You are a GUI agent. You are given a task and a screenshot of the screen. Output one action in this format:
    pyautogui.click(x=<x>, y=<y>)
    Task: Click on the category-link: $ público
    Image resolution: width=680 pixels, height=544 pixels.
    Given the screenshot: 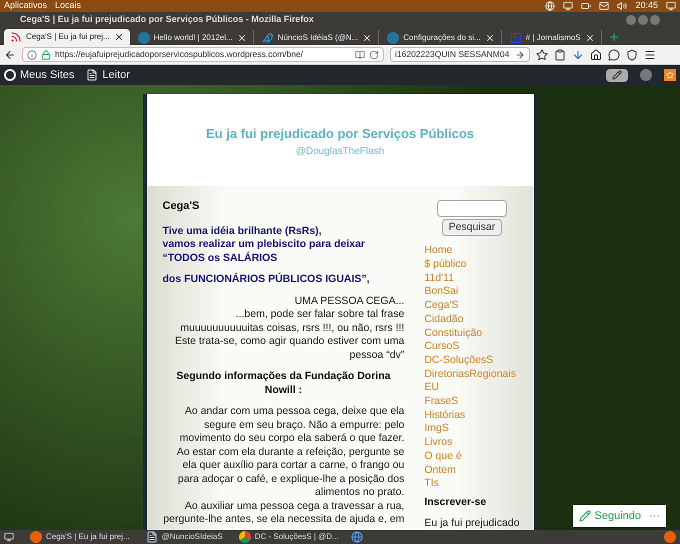 What is the action you would take?
    pyautogui.click(x=472, y=265)
    